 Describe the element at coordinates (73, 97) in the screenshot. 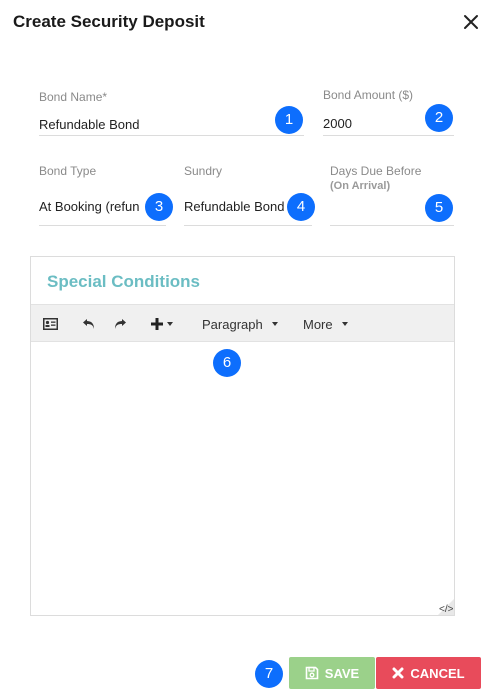

I see `bond-name-label: Bond Name*` at that location.